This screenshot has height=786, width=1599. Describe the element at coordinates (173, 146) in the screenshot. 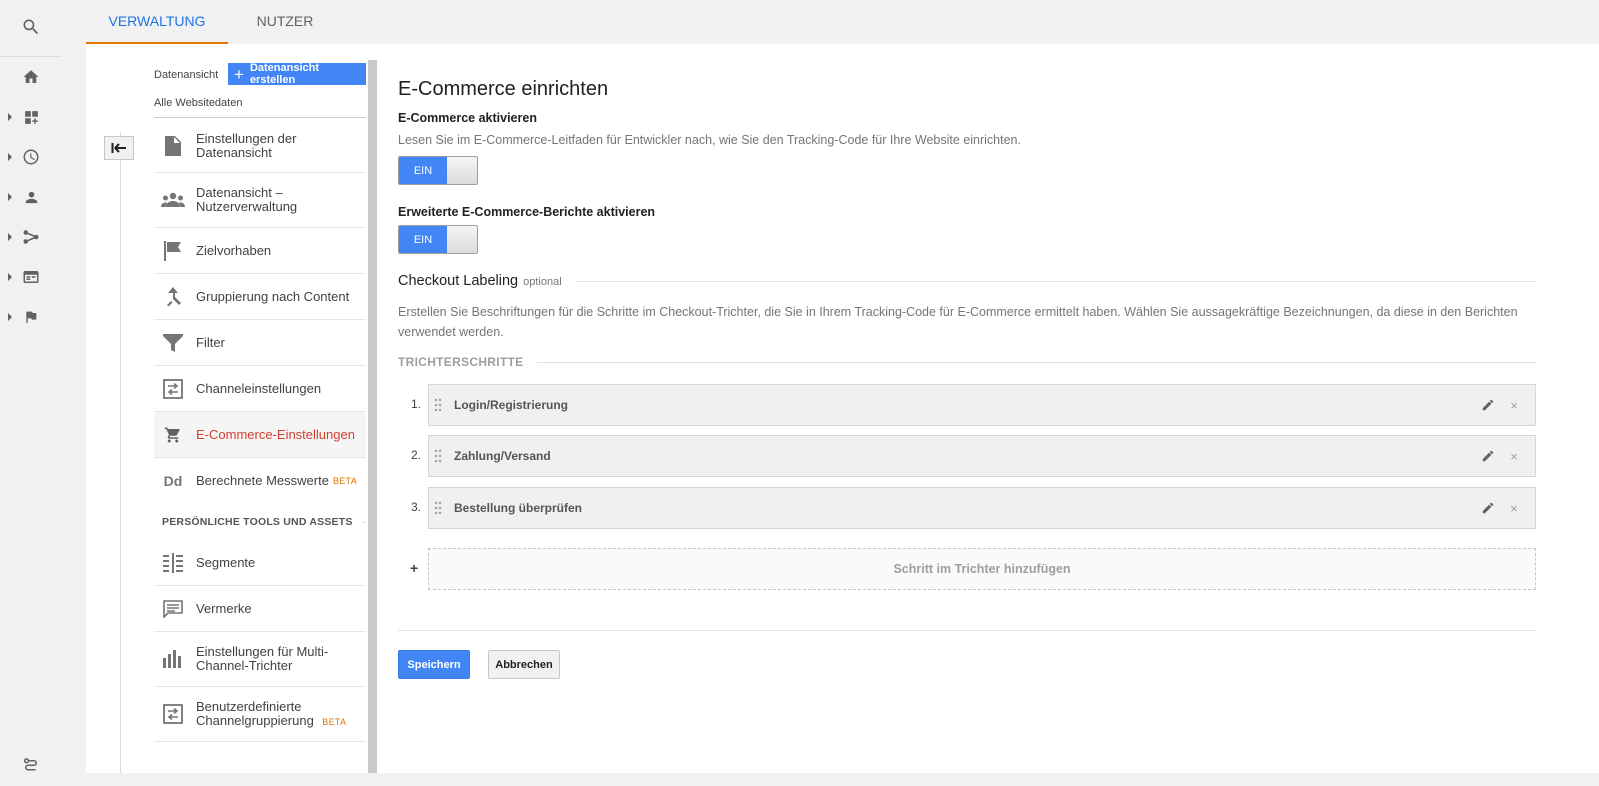

I see `document-icon` at that location.